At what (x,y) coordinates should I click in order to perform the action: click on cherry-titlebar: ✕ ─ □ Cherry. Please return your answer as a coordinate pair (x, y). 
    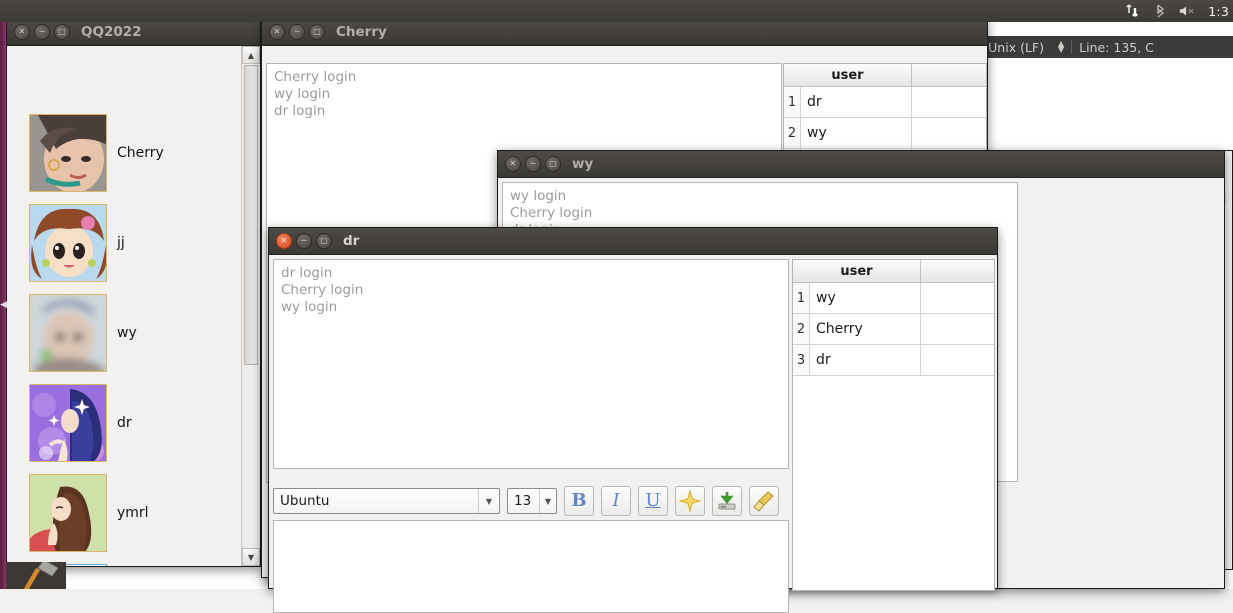
    Looking at the image, I should click on (624, 32).